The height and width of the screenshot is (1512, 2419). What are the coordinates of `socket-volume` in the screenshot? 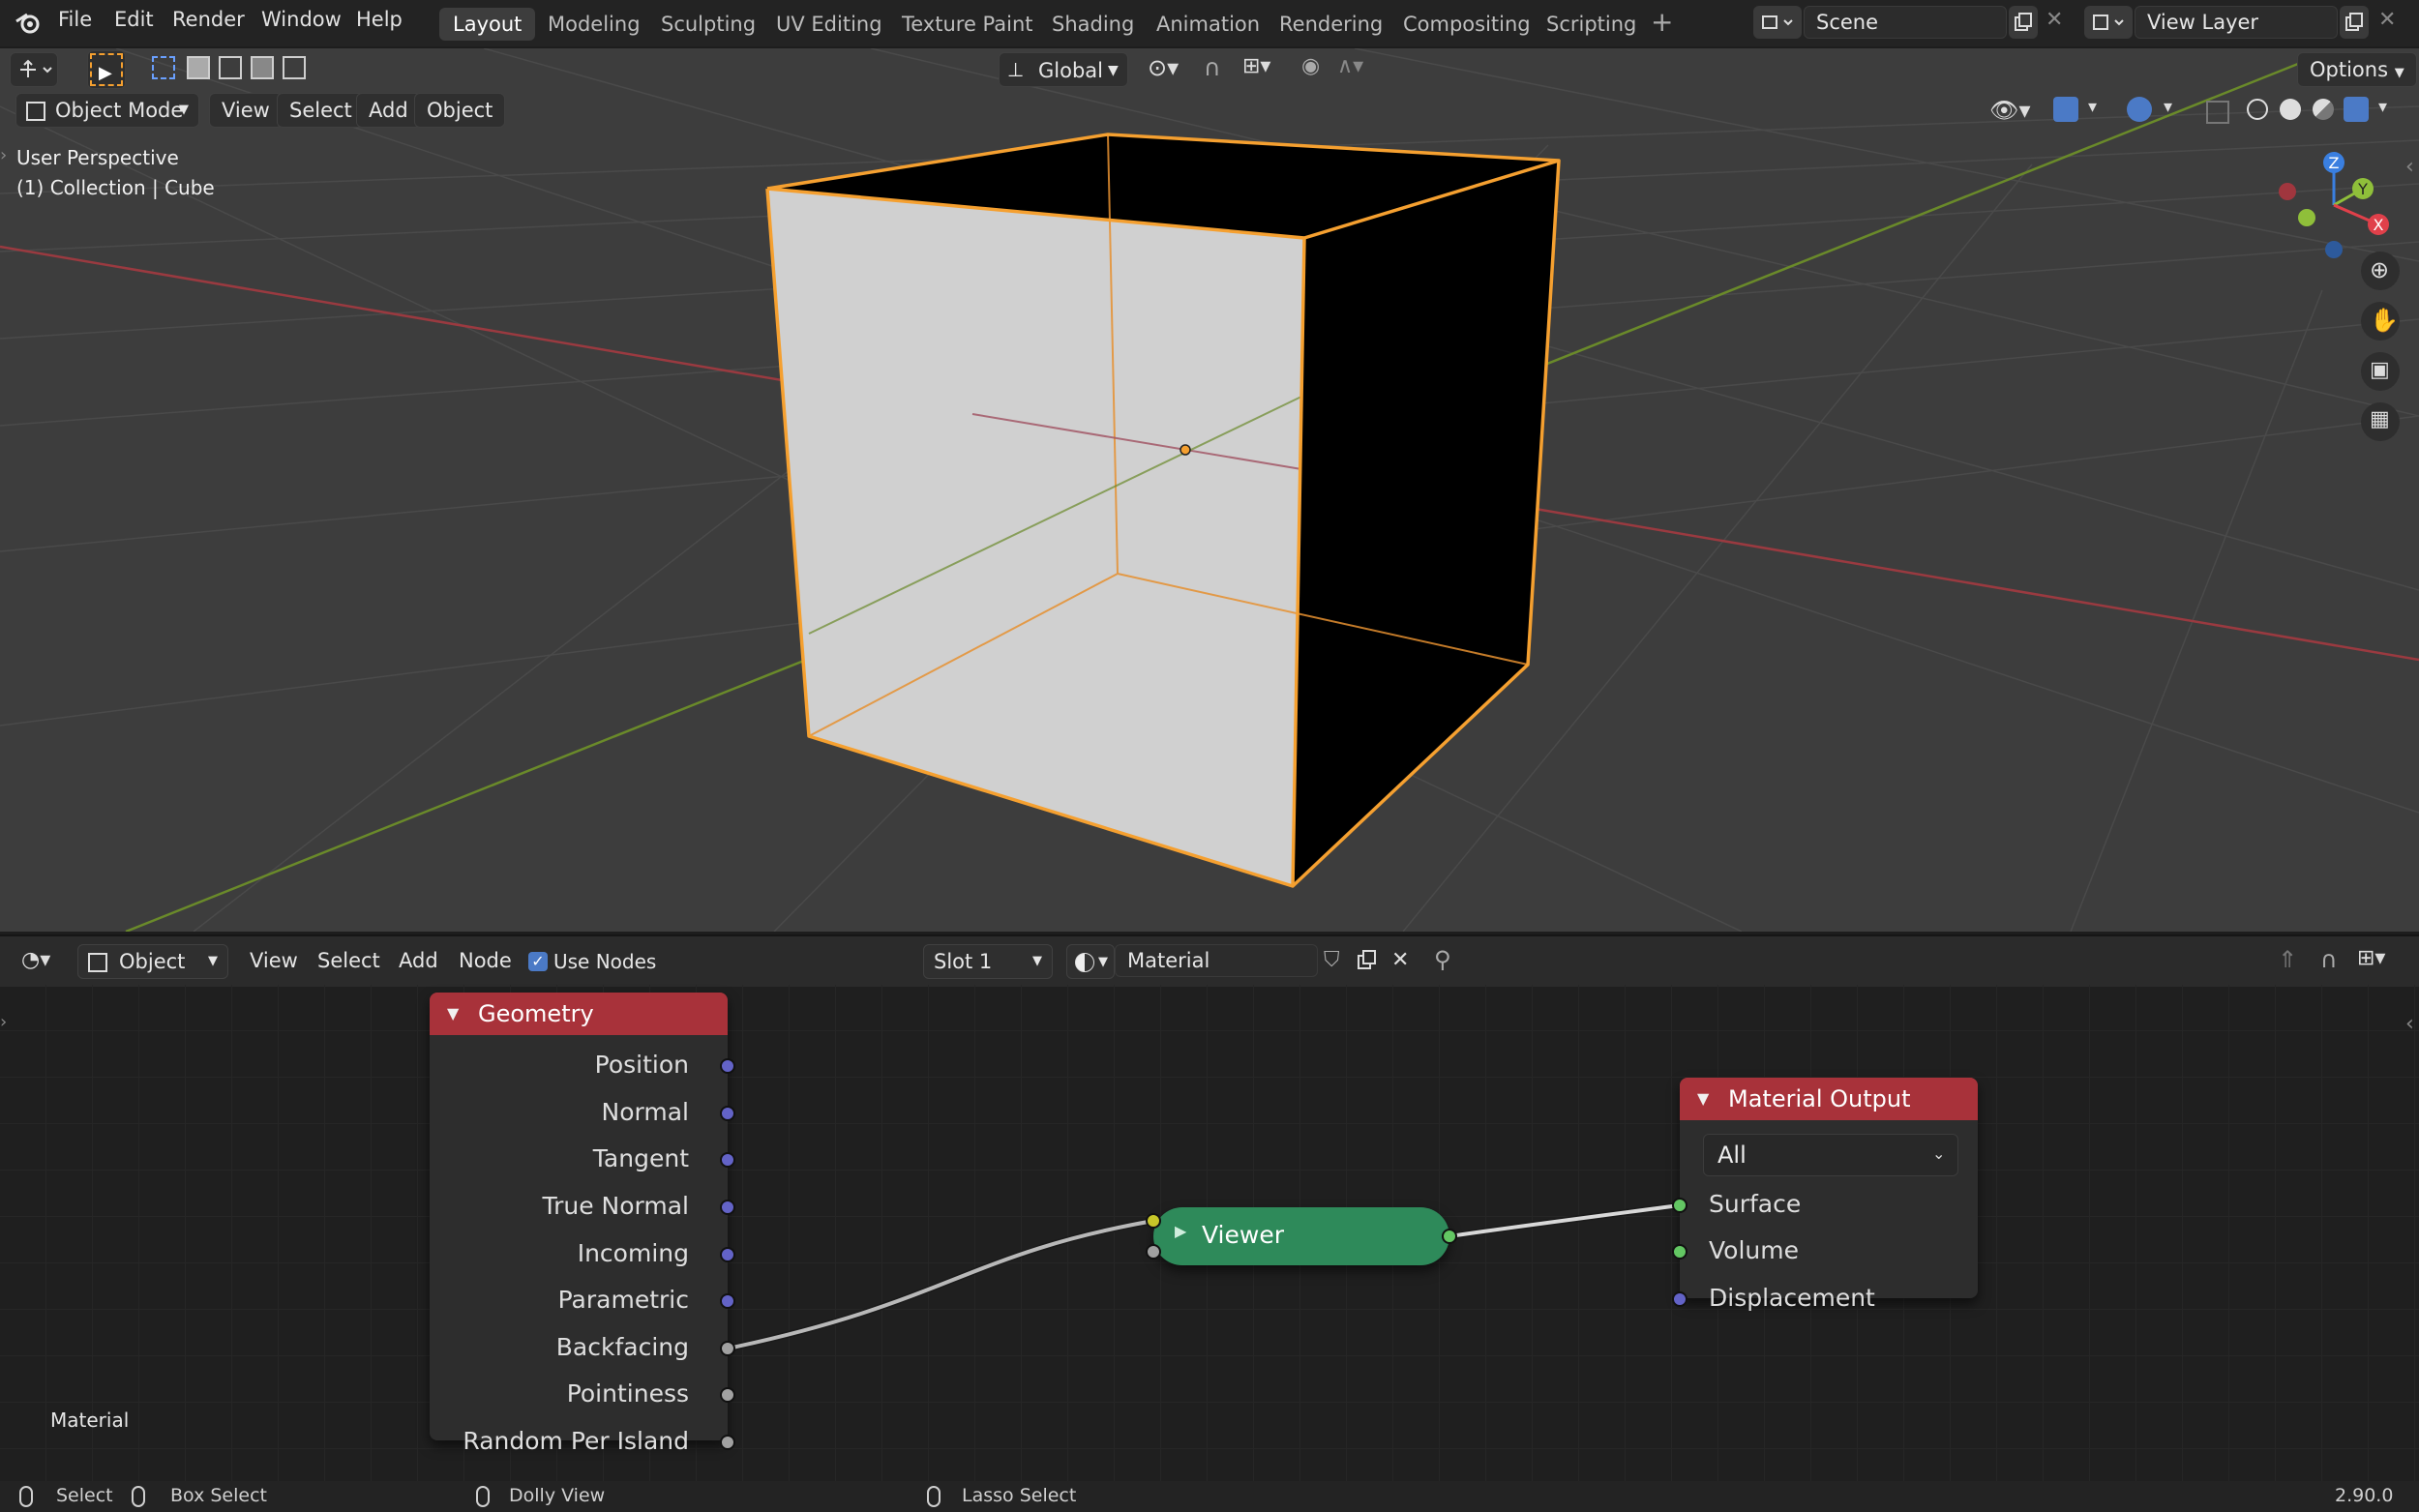 It's located at (1679, 1252).